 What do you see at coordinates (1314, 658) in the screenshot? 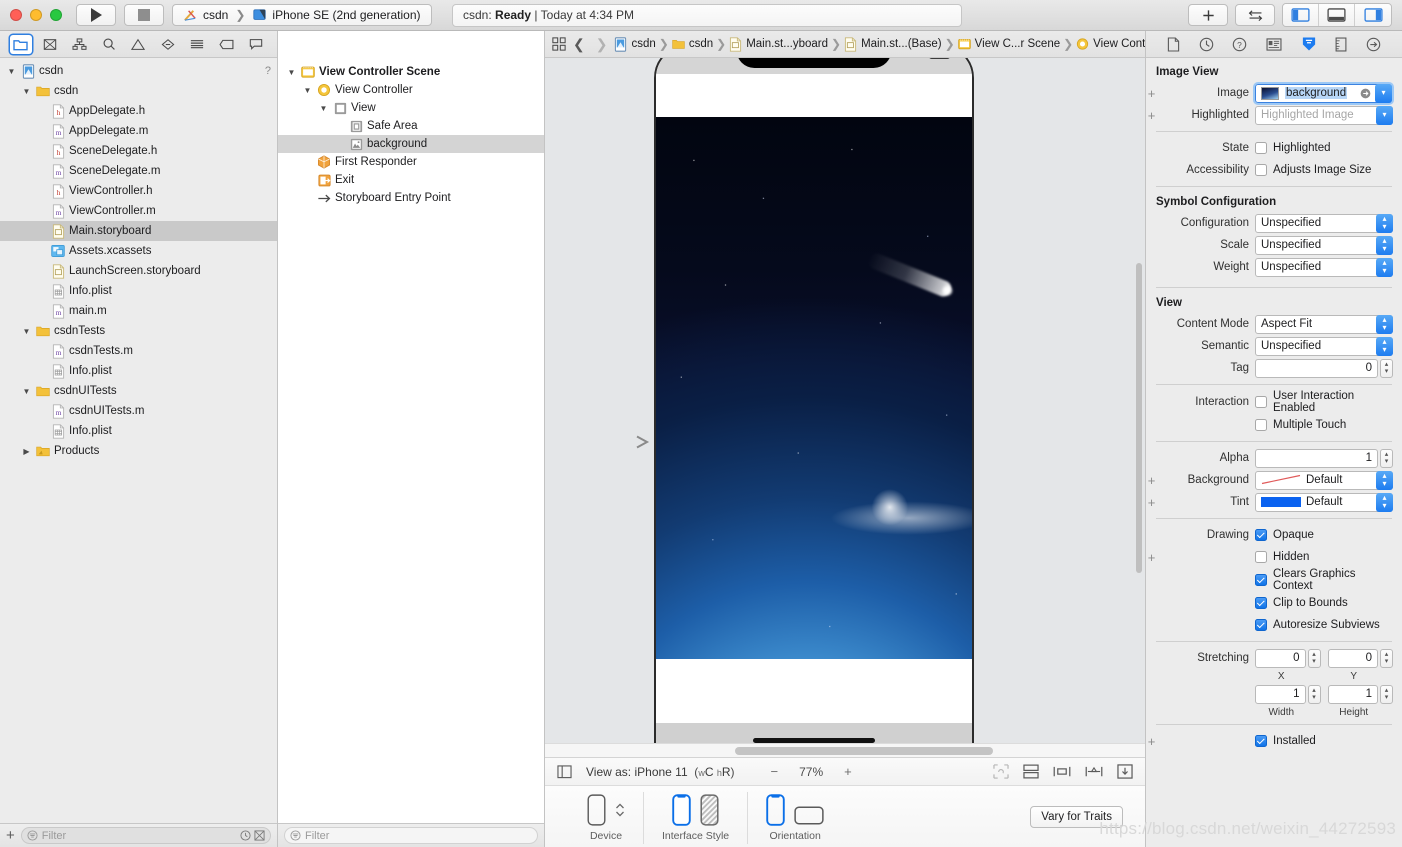
I see `stretch-x-stepper: ▴ ▾` at bounding box center [1314, 658].